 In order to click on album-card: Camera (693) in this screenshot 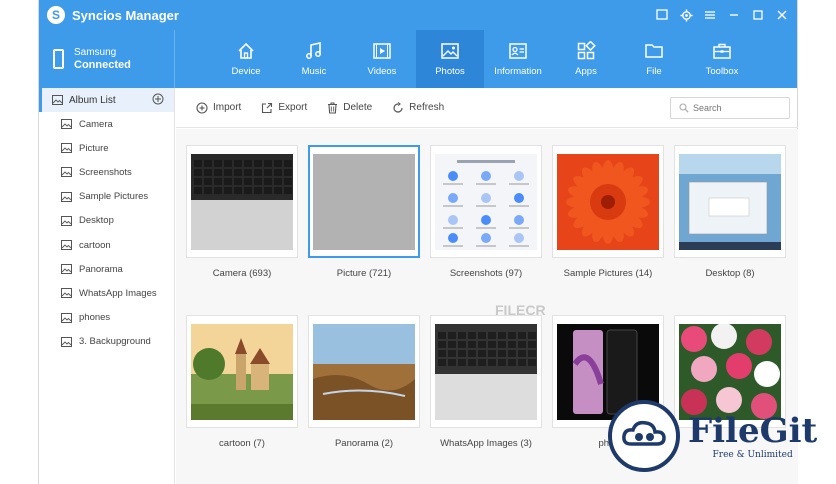, I will do `click(242, 212)`.